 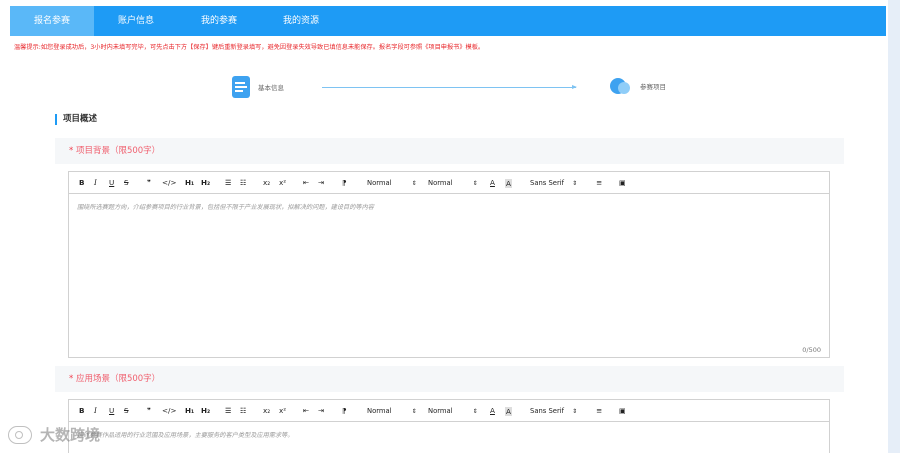 I want to click on char-counter: 0/500, so click(x=811, y=350).